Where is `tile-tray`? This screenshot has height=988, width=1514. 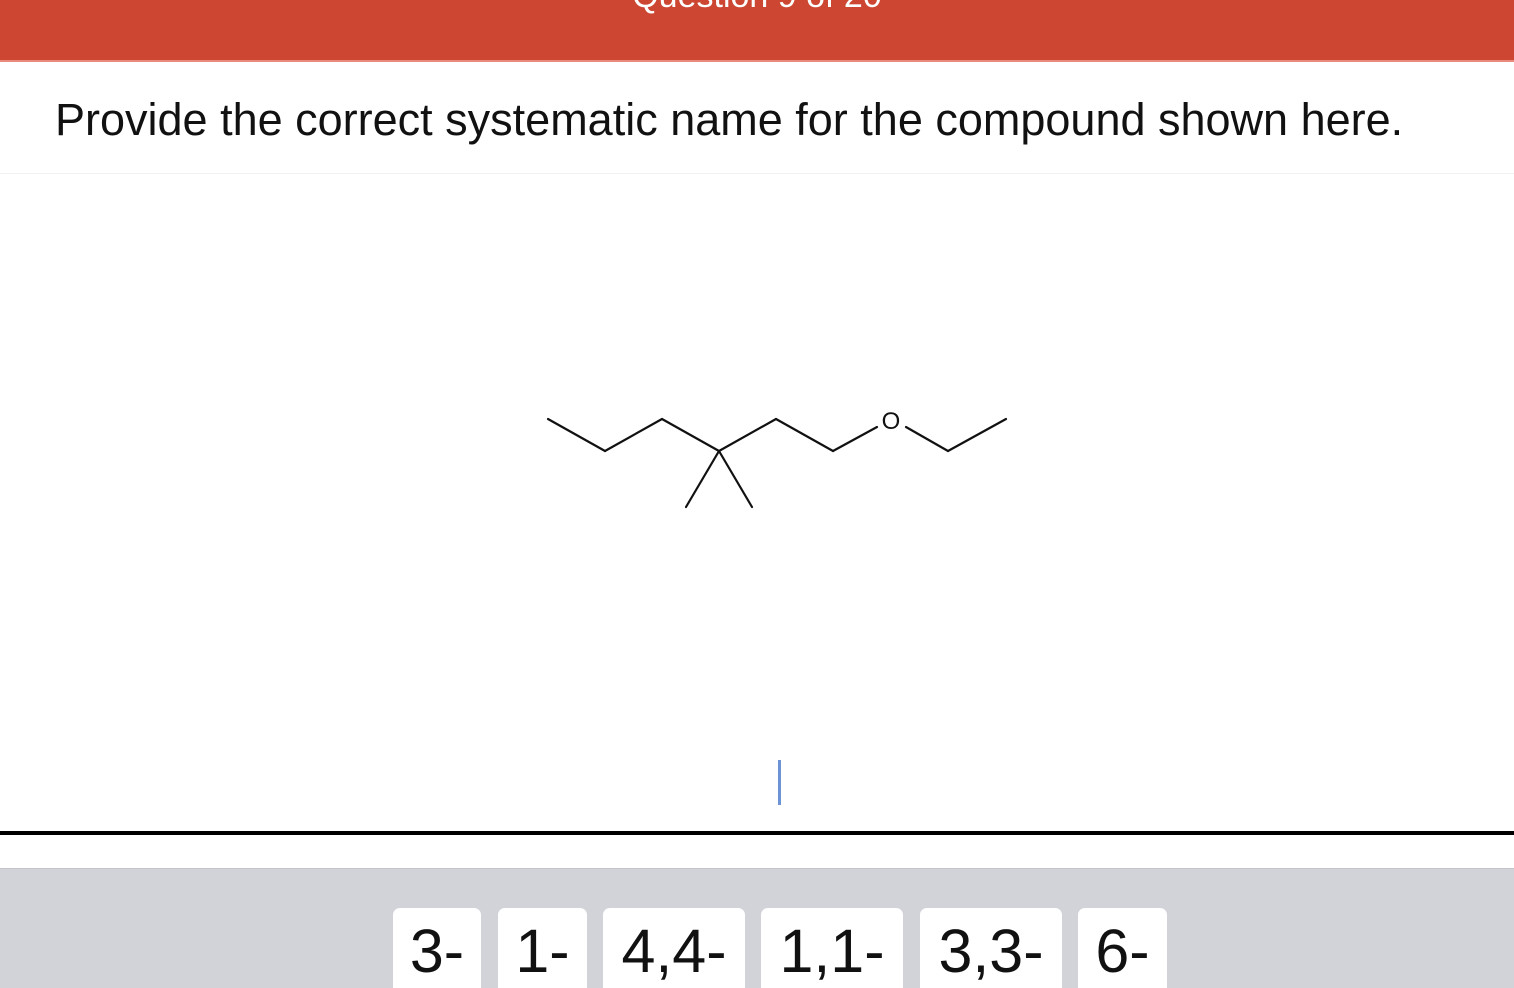
tile-tray is located at coordinates (757, 928).